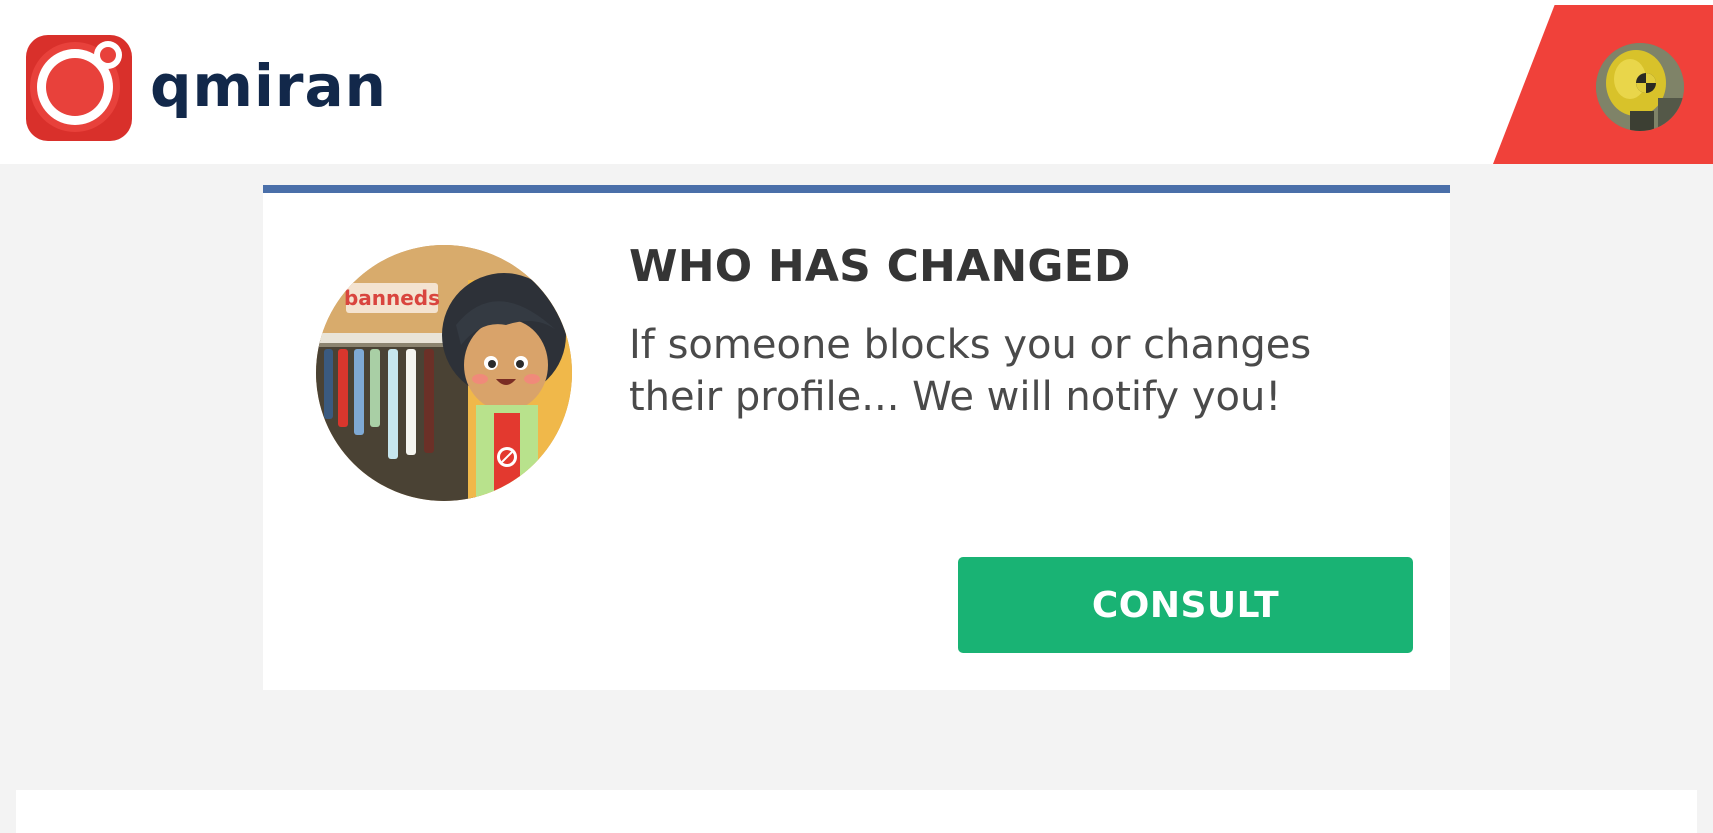 Image resolution: width=1713 pixels, height=833 pixels. Describe the element at coordinates (856, 811) in the screenshot. I see `next-card-partial` at that location.